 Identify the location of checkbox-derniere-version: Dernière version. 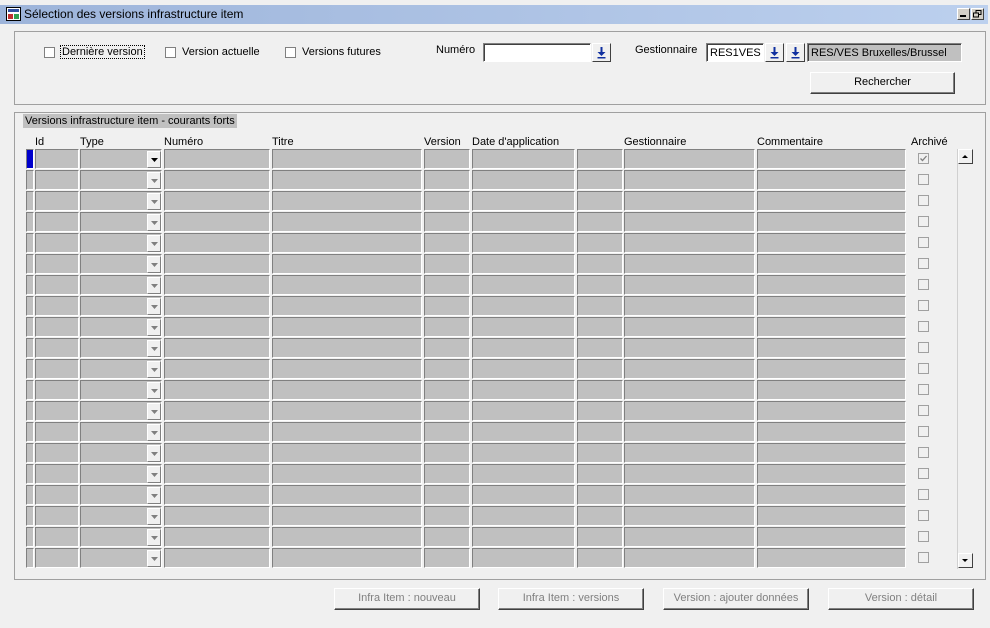
(94, 52).